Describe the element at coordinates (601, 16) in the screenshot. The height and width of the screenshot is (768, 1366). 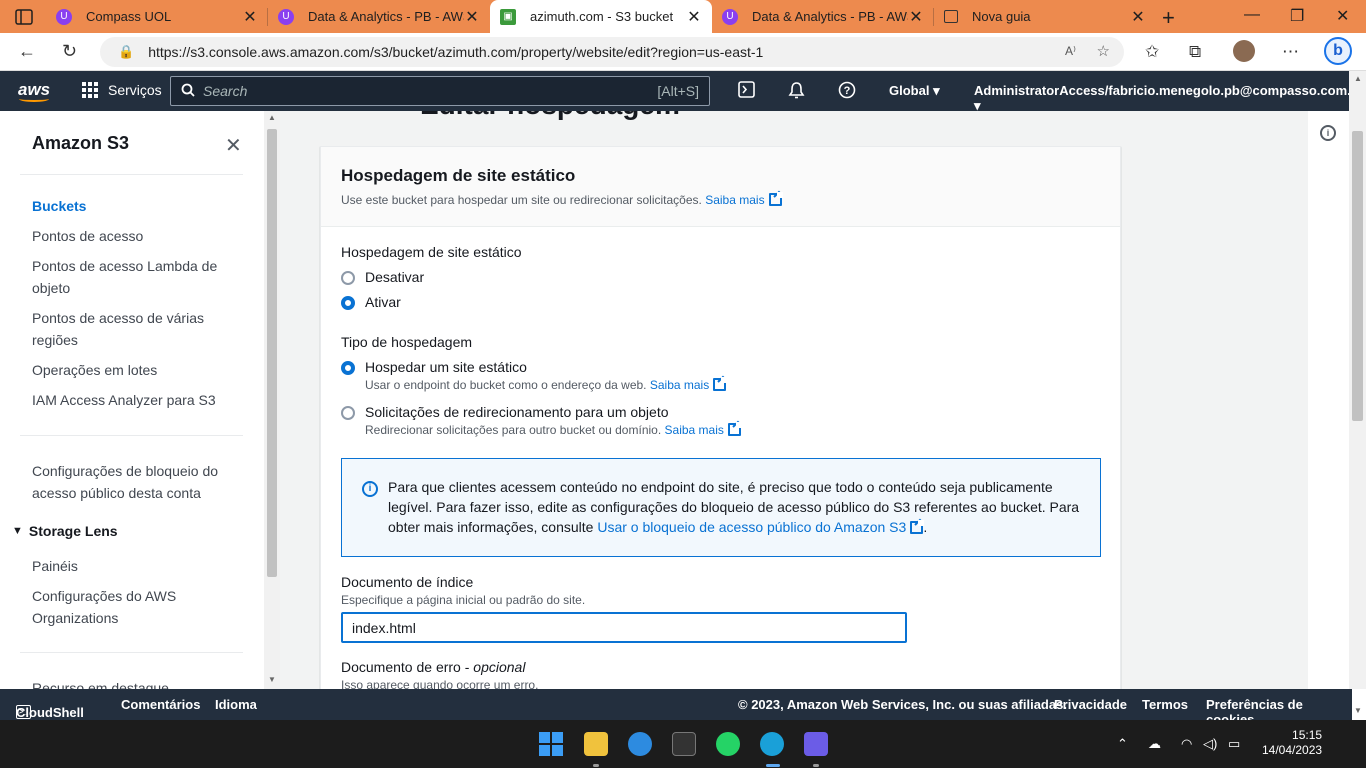
I see `browser-tab-active: ▣ azimuth.com - S3 bucket ✕` at that location.